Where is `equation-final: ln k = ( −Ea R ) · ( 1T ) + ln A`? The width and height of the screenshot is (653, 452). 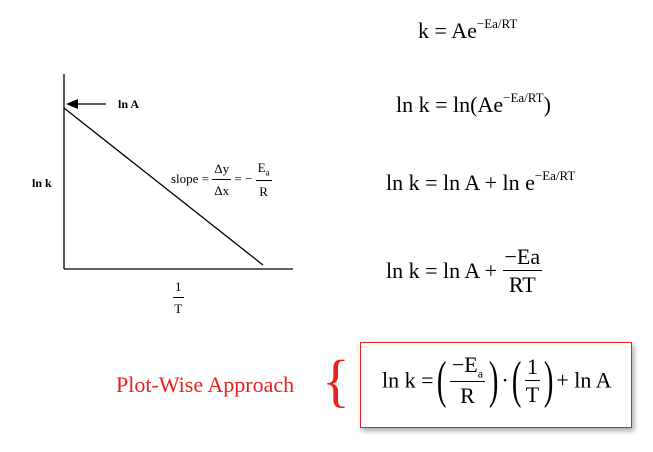 equation-final: ln k = ( −Ea R ) · ( 1T ) + ln A is located at coordinates (497, 380).